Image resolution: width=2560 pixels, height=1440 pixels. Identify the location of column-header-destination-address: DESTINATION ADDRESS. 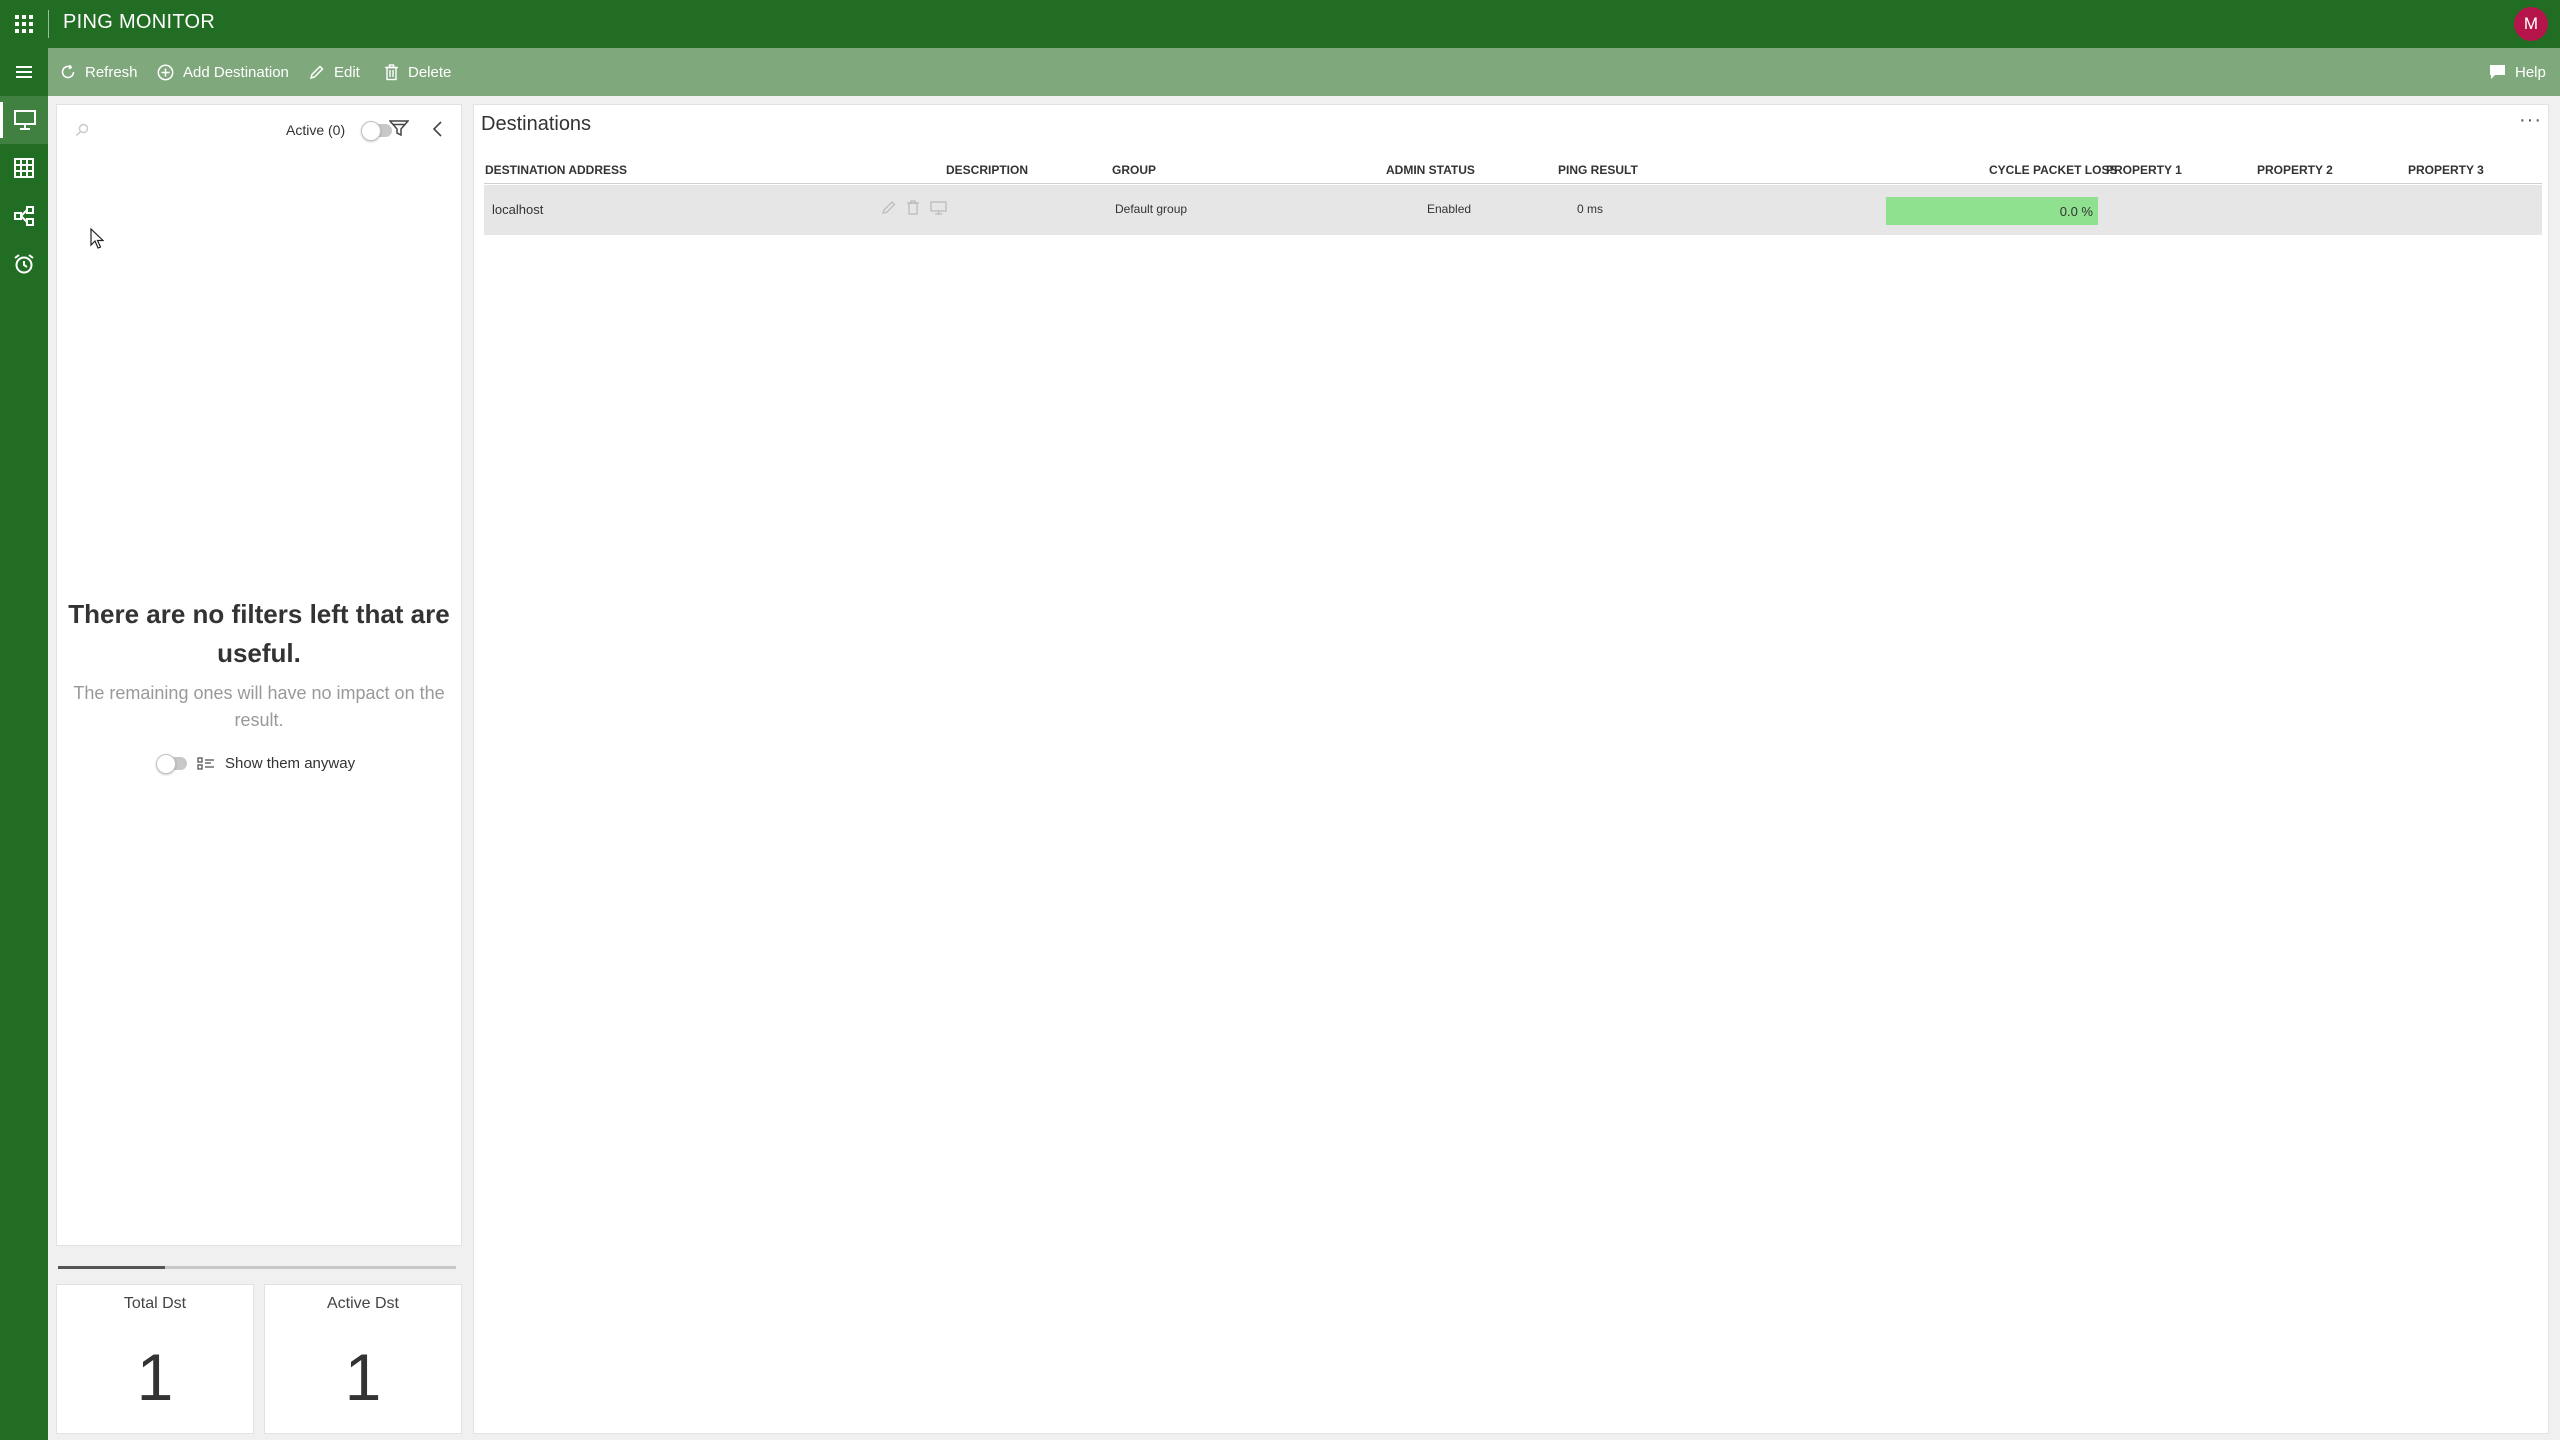
(556, 170).